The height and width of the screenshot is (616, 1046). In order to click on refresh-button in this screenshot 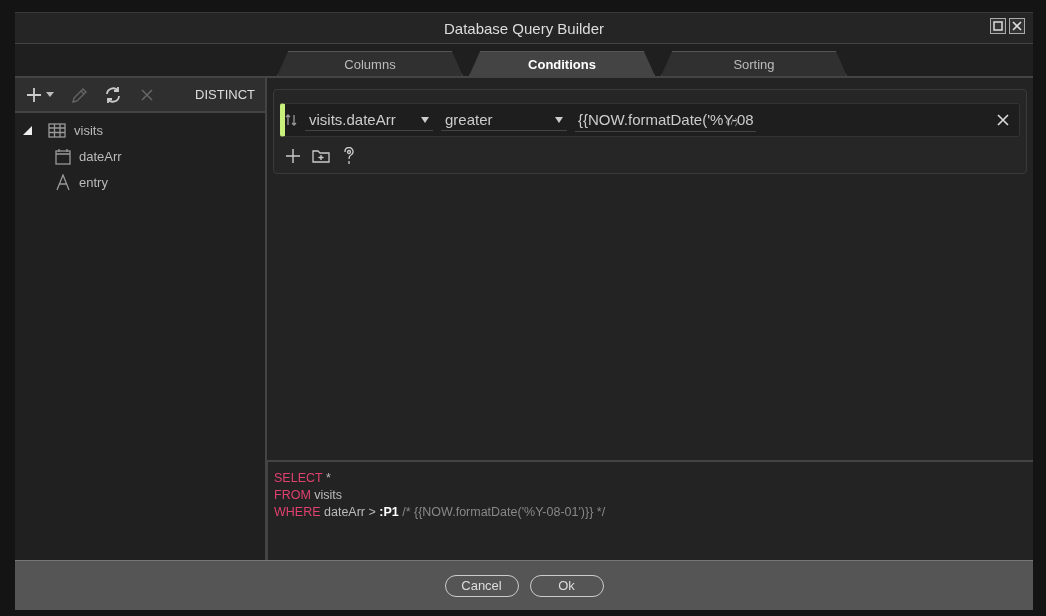, I will do `click(113, 94)`.